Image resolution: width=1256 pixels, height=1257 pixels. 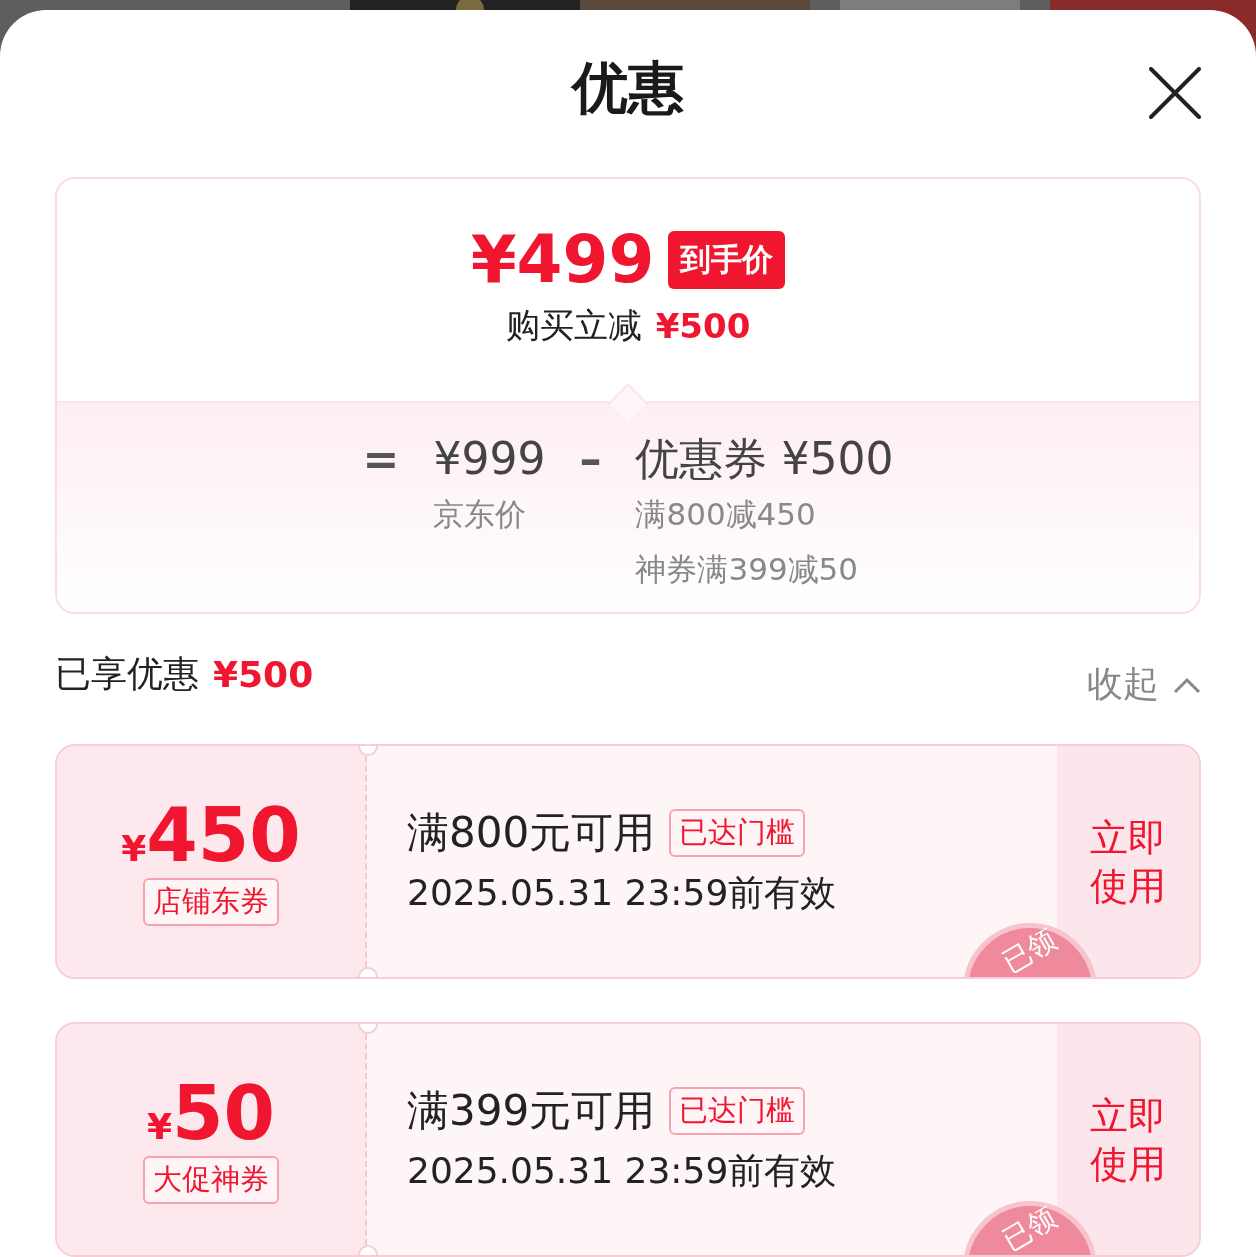 I want to click on reduction-label: 购买立减, so click(x=573, y=326).